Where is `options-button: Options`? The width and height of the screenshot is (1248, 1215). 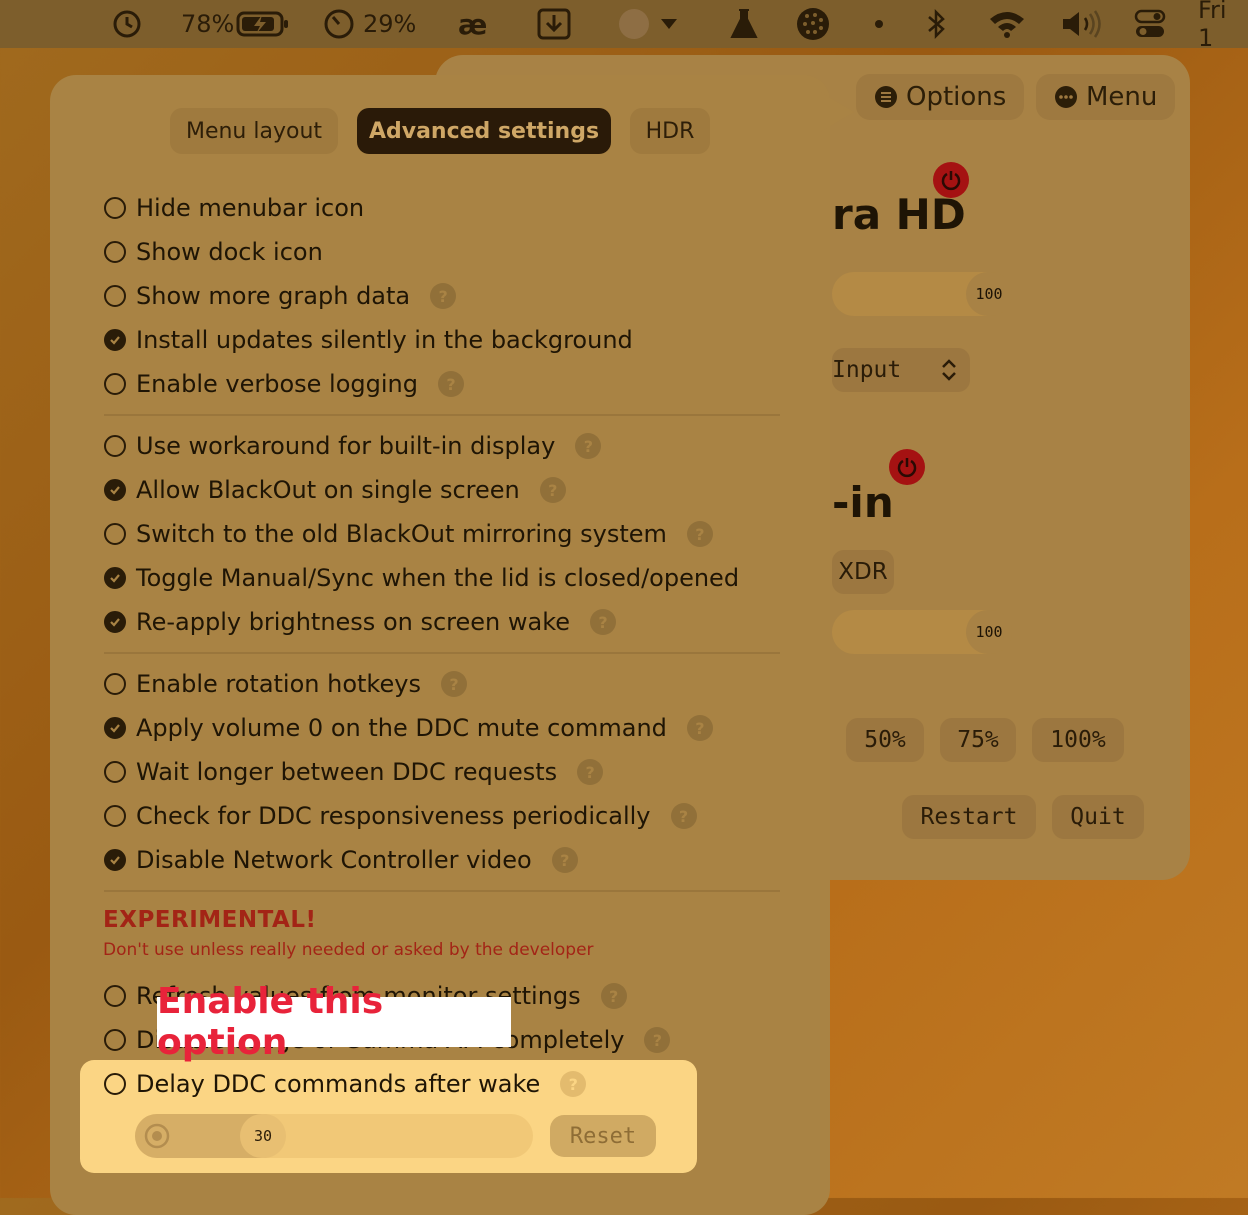 options-button: Options is located at coordinates (940, 97).